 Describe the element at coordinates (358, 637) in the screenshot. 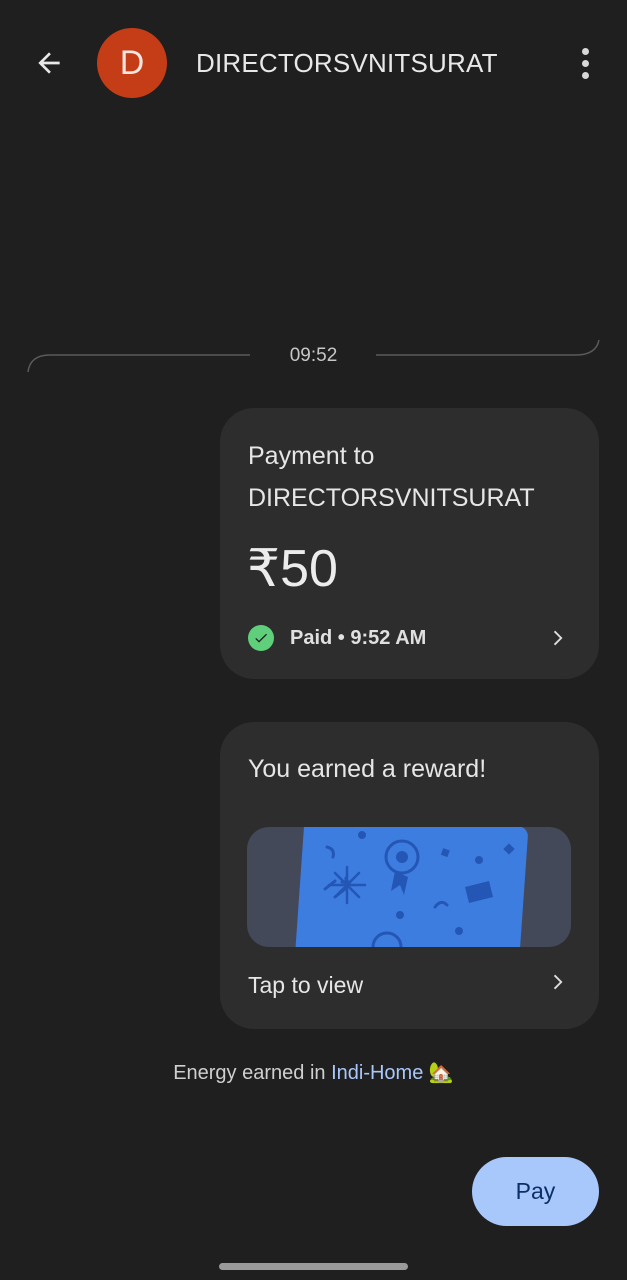

I see `payment-status-text: Paid • 9:52 AM` at that location.